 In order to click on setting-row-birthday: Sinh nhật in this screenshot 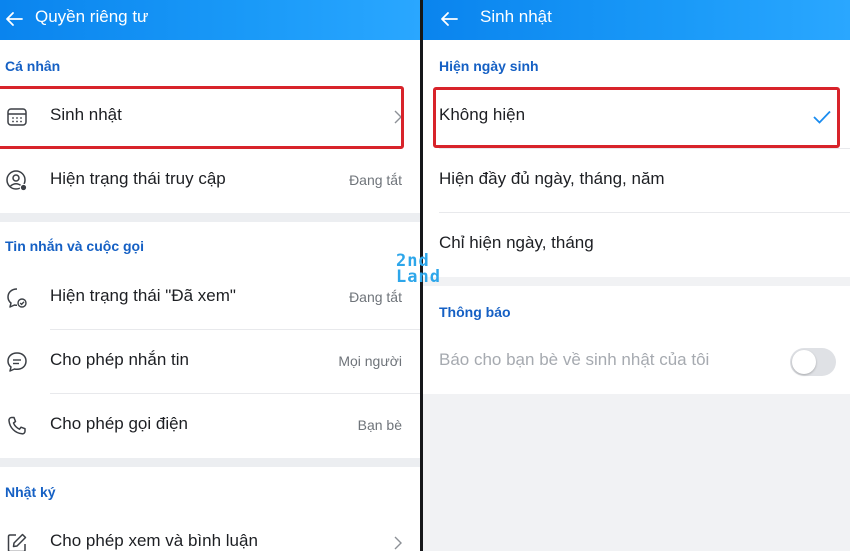, I will do `click(210, 117)`.